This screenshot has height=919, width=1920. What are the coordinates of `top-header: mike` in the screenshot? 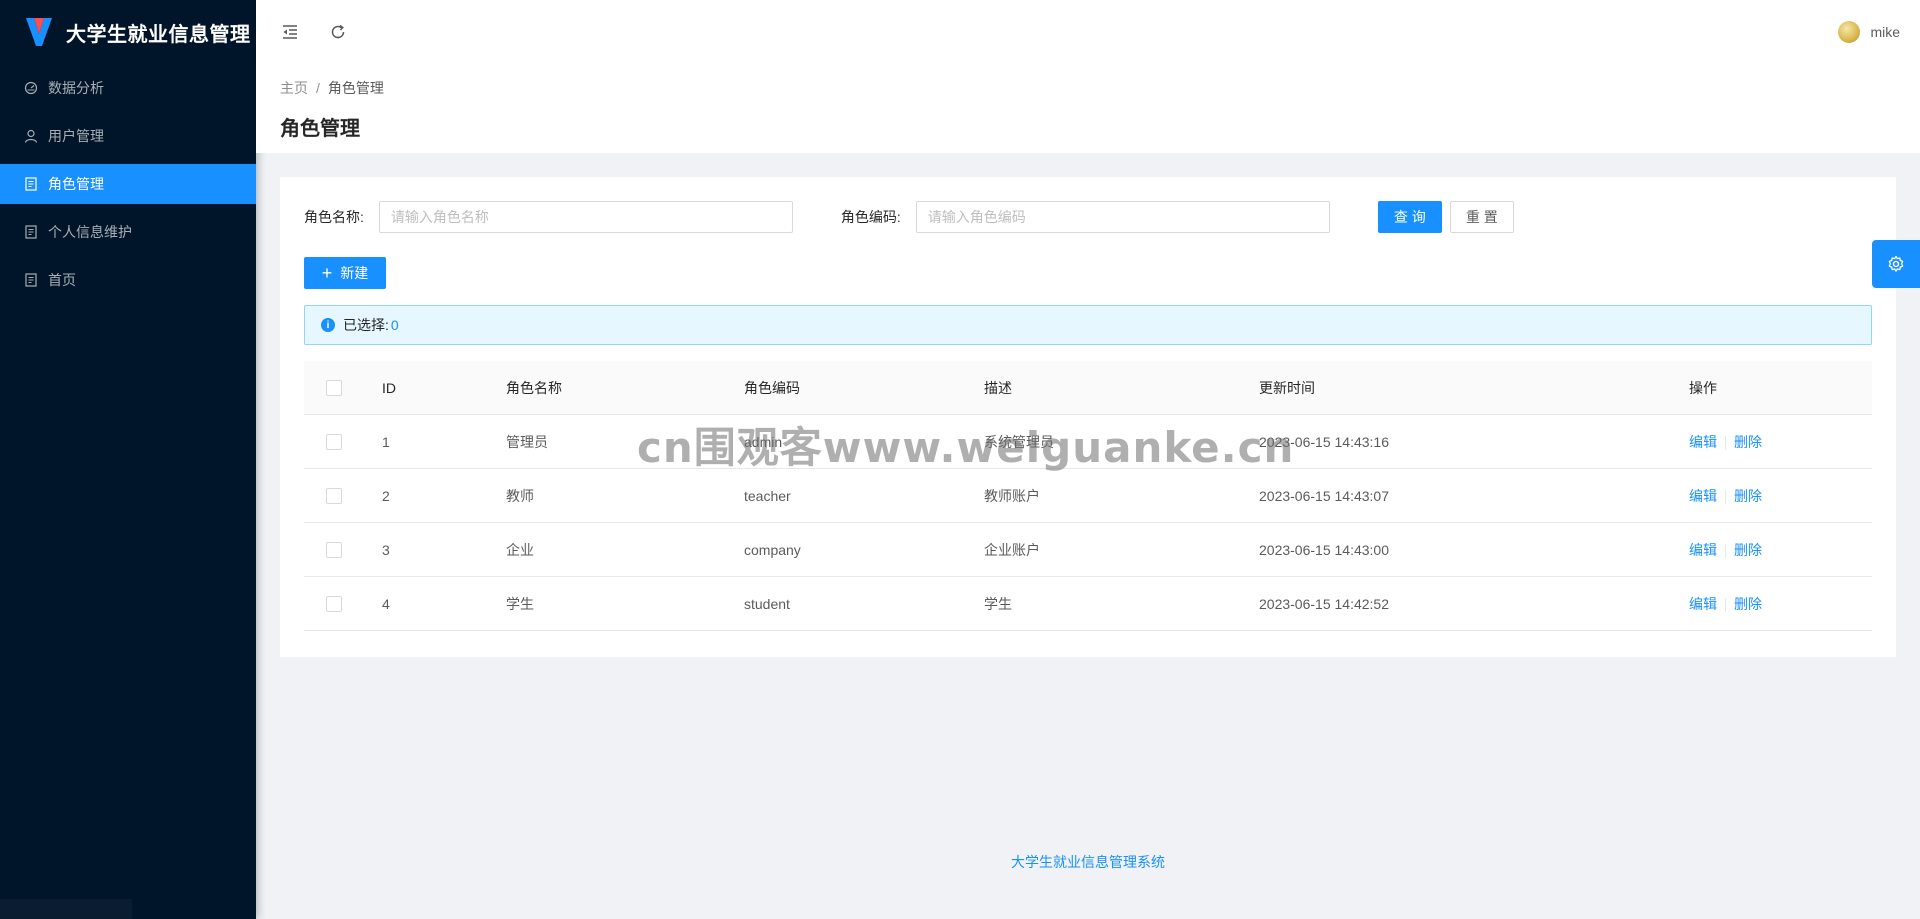 It's located at (1088, 32).